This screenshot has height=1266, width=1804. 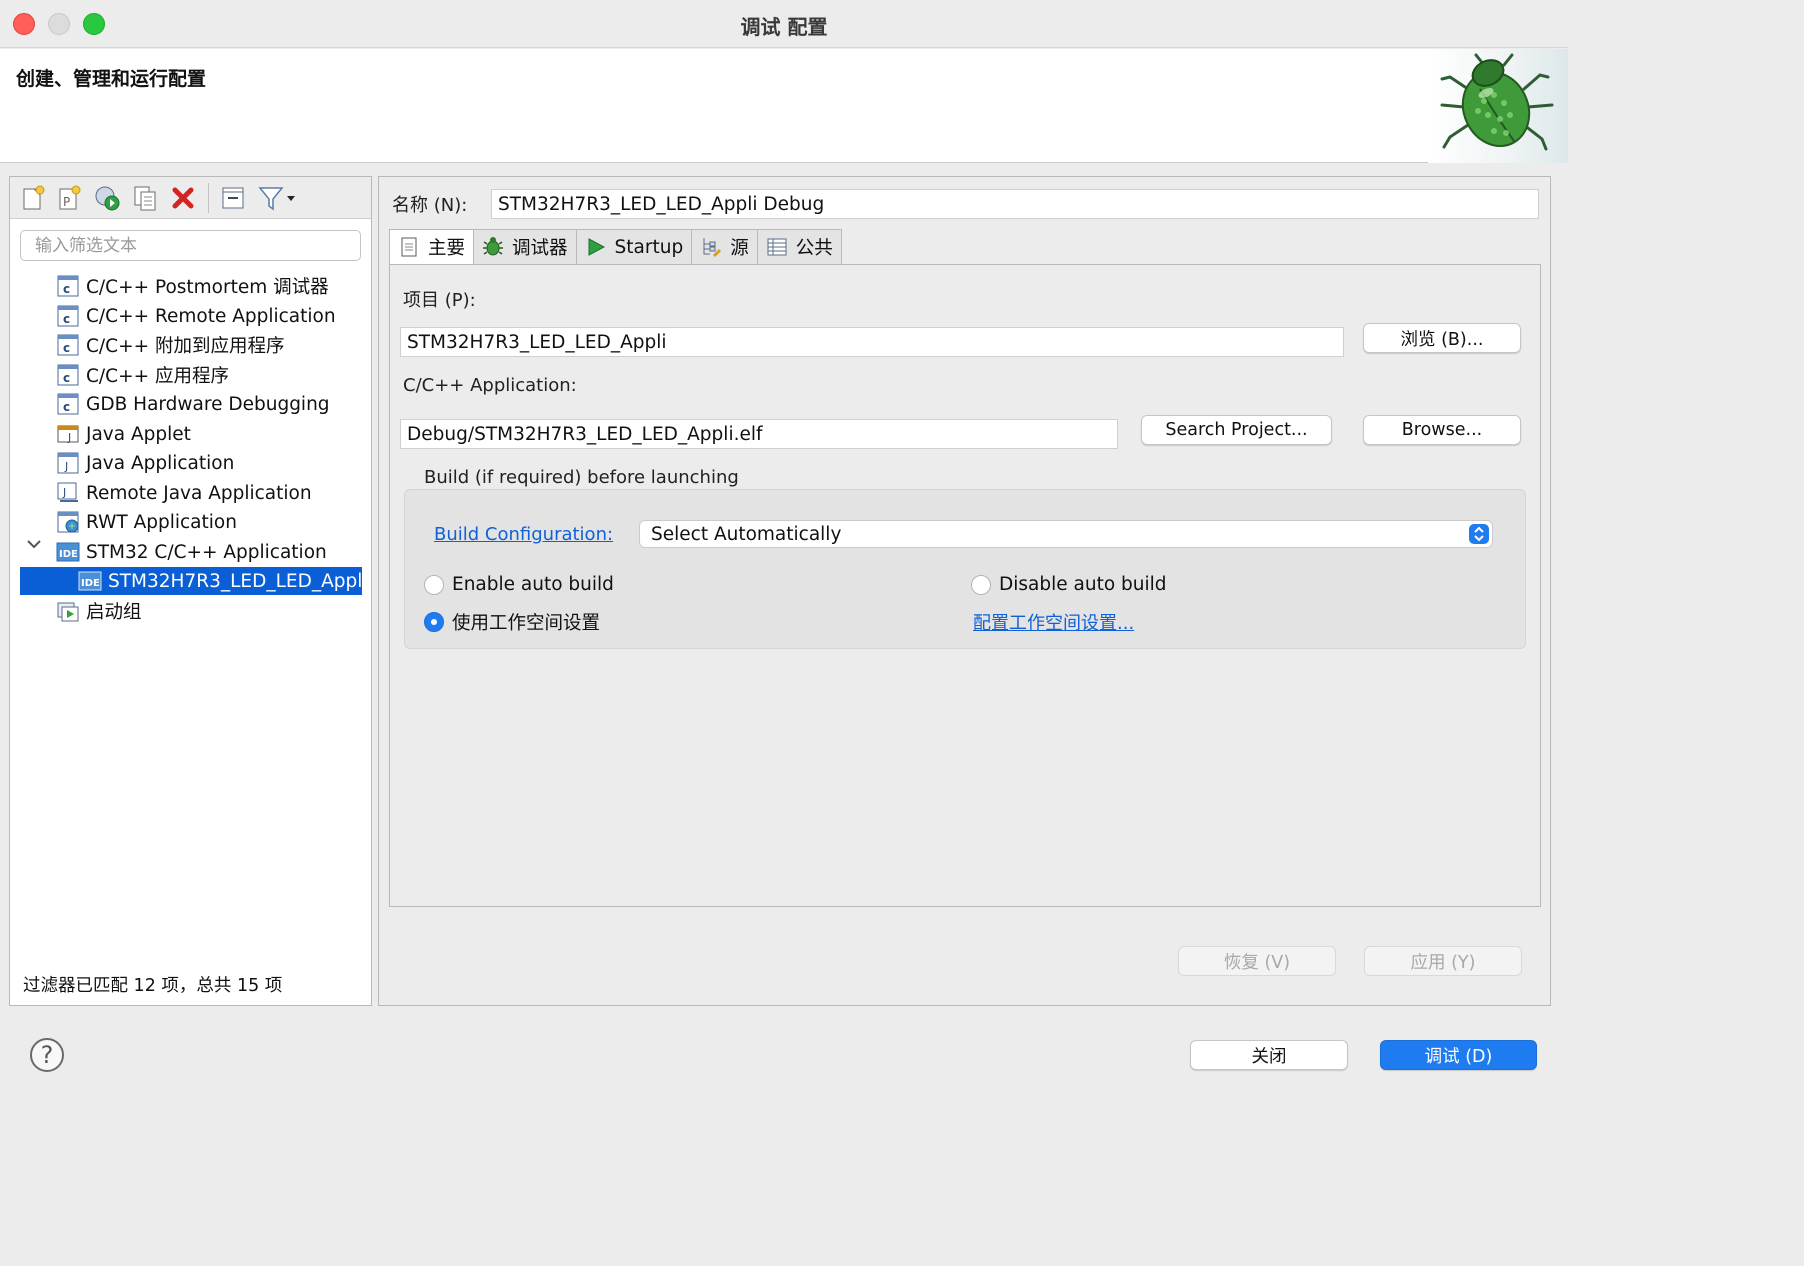 I want to click on toolbar-separator, so click(x=208, y=198).